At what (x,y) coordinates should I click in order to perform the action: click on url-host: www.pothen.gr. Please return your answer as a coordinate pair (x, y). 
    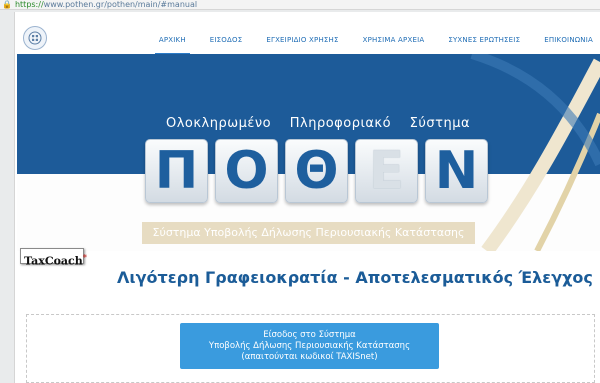
    Looking at the image, I should click on (74, 4).